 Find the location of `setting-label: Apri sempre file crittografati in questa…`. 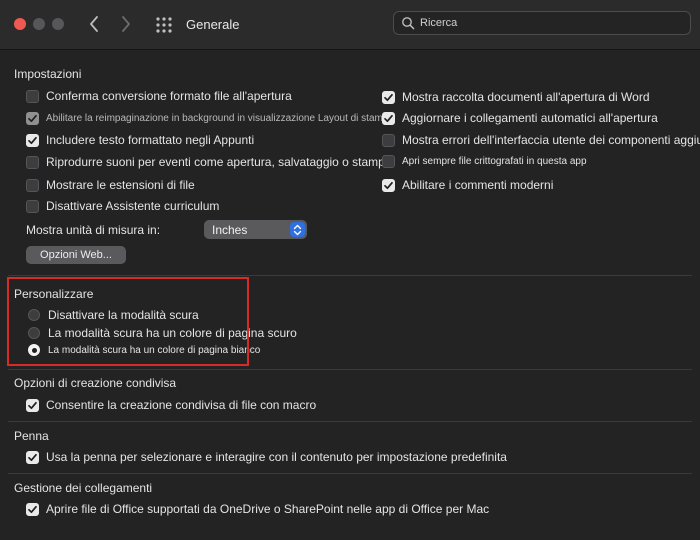

setting-label: Apri sempre file crittografati in questa… is located at coordinates (494, 161).